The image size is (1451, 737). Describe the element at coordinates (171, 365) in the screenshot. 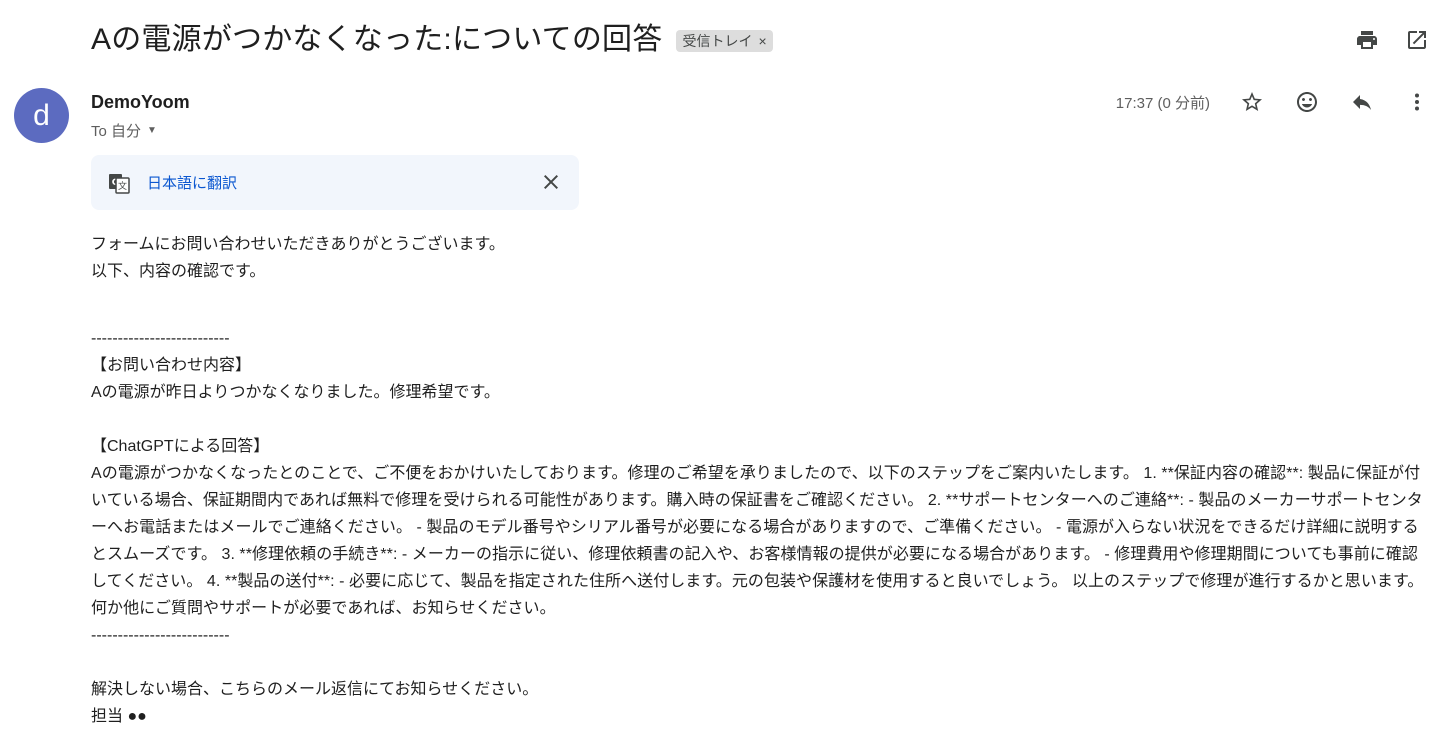

I see `inquiry-heading: 【お問い合わせ内容】` at that location.